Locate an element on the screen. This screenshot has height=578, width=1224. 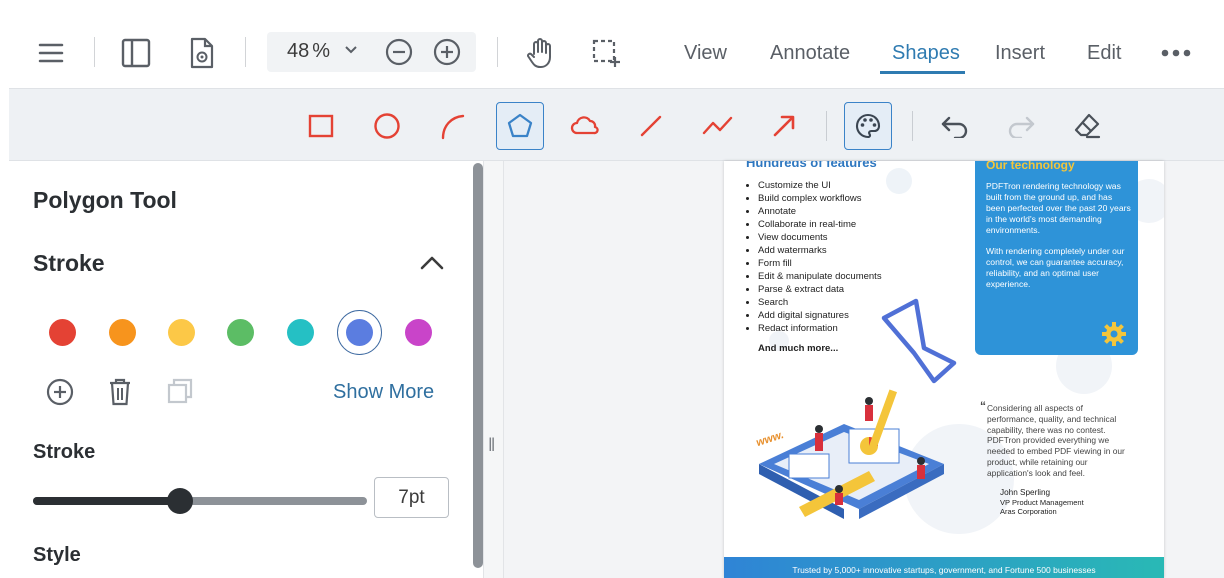
list-item: Form fill is located at coordinates (852, 263).